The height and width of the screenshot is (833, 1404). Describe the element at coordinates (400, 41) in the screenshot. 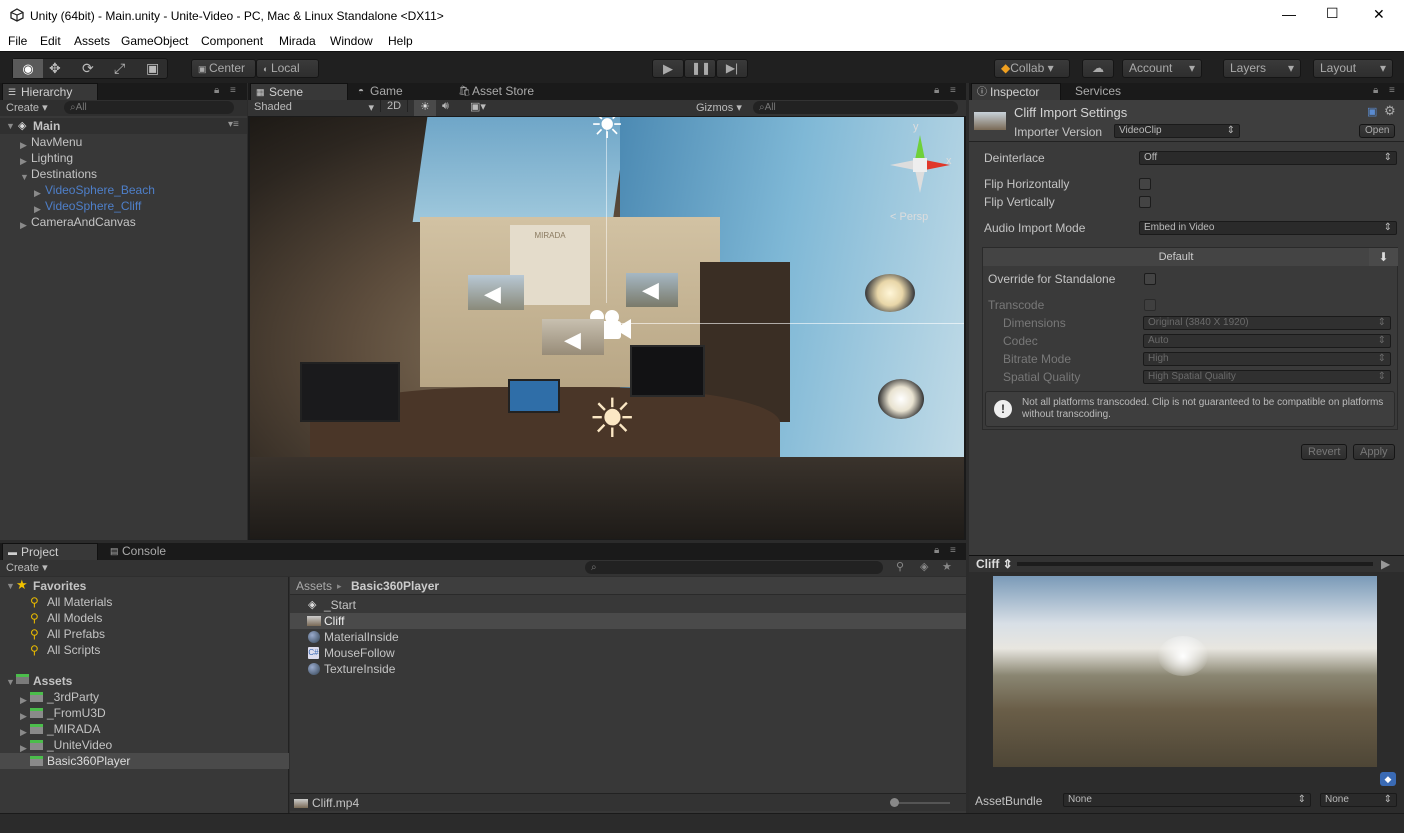

I see `menu-help: Help` at that location.